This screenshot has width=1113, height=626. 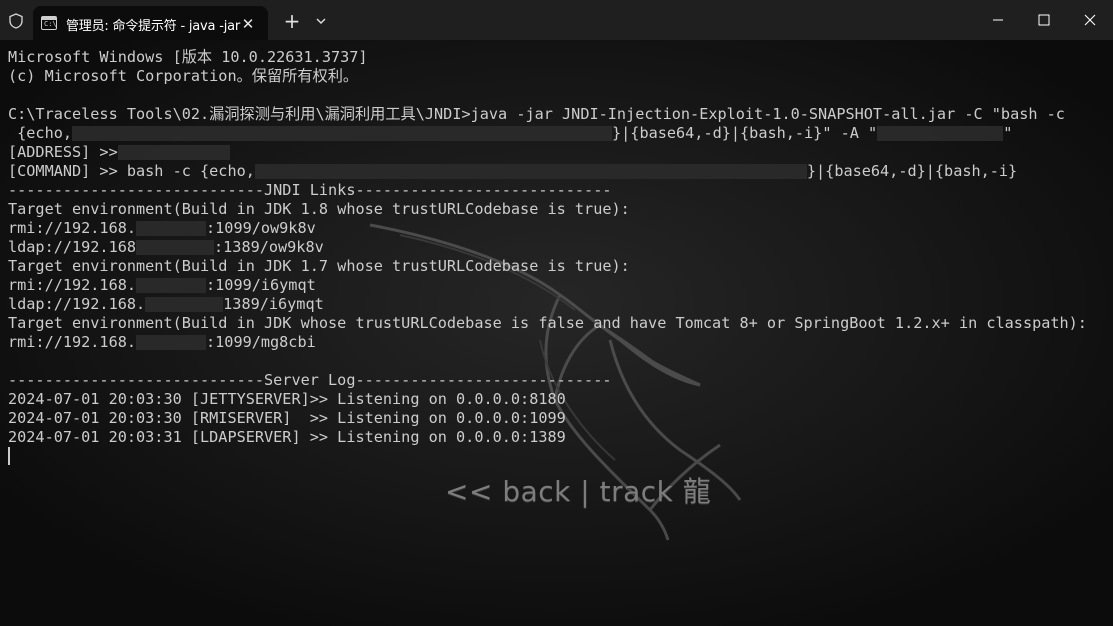 What do you see at coordinates (49, 23) in the screenshot?
I see `command-prompt-icon: C:\` at bounding box center [49, 23].